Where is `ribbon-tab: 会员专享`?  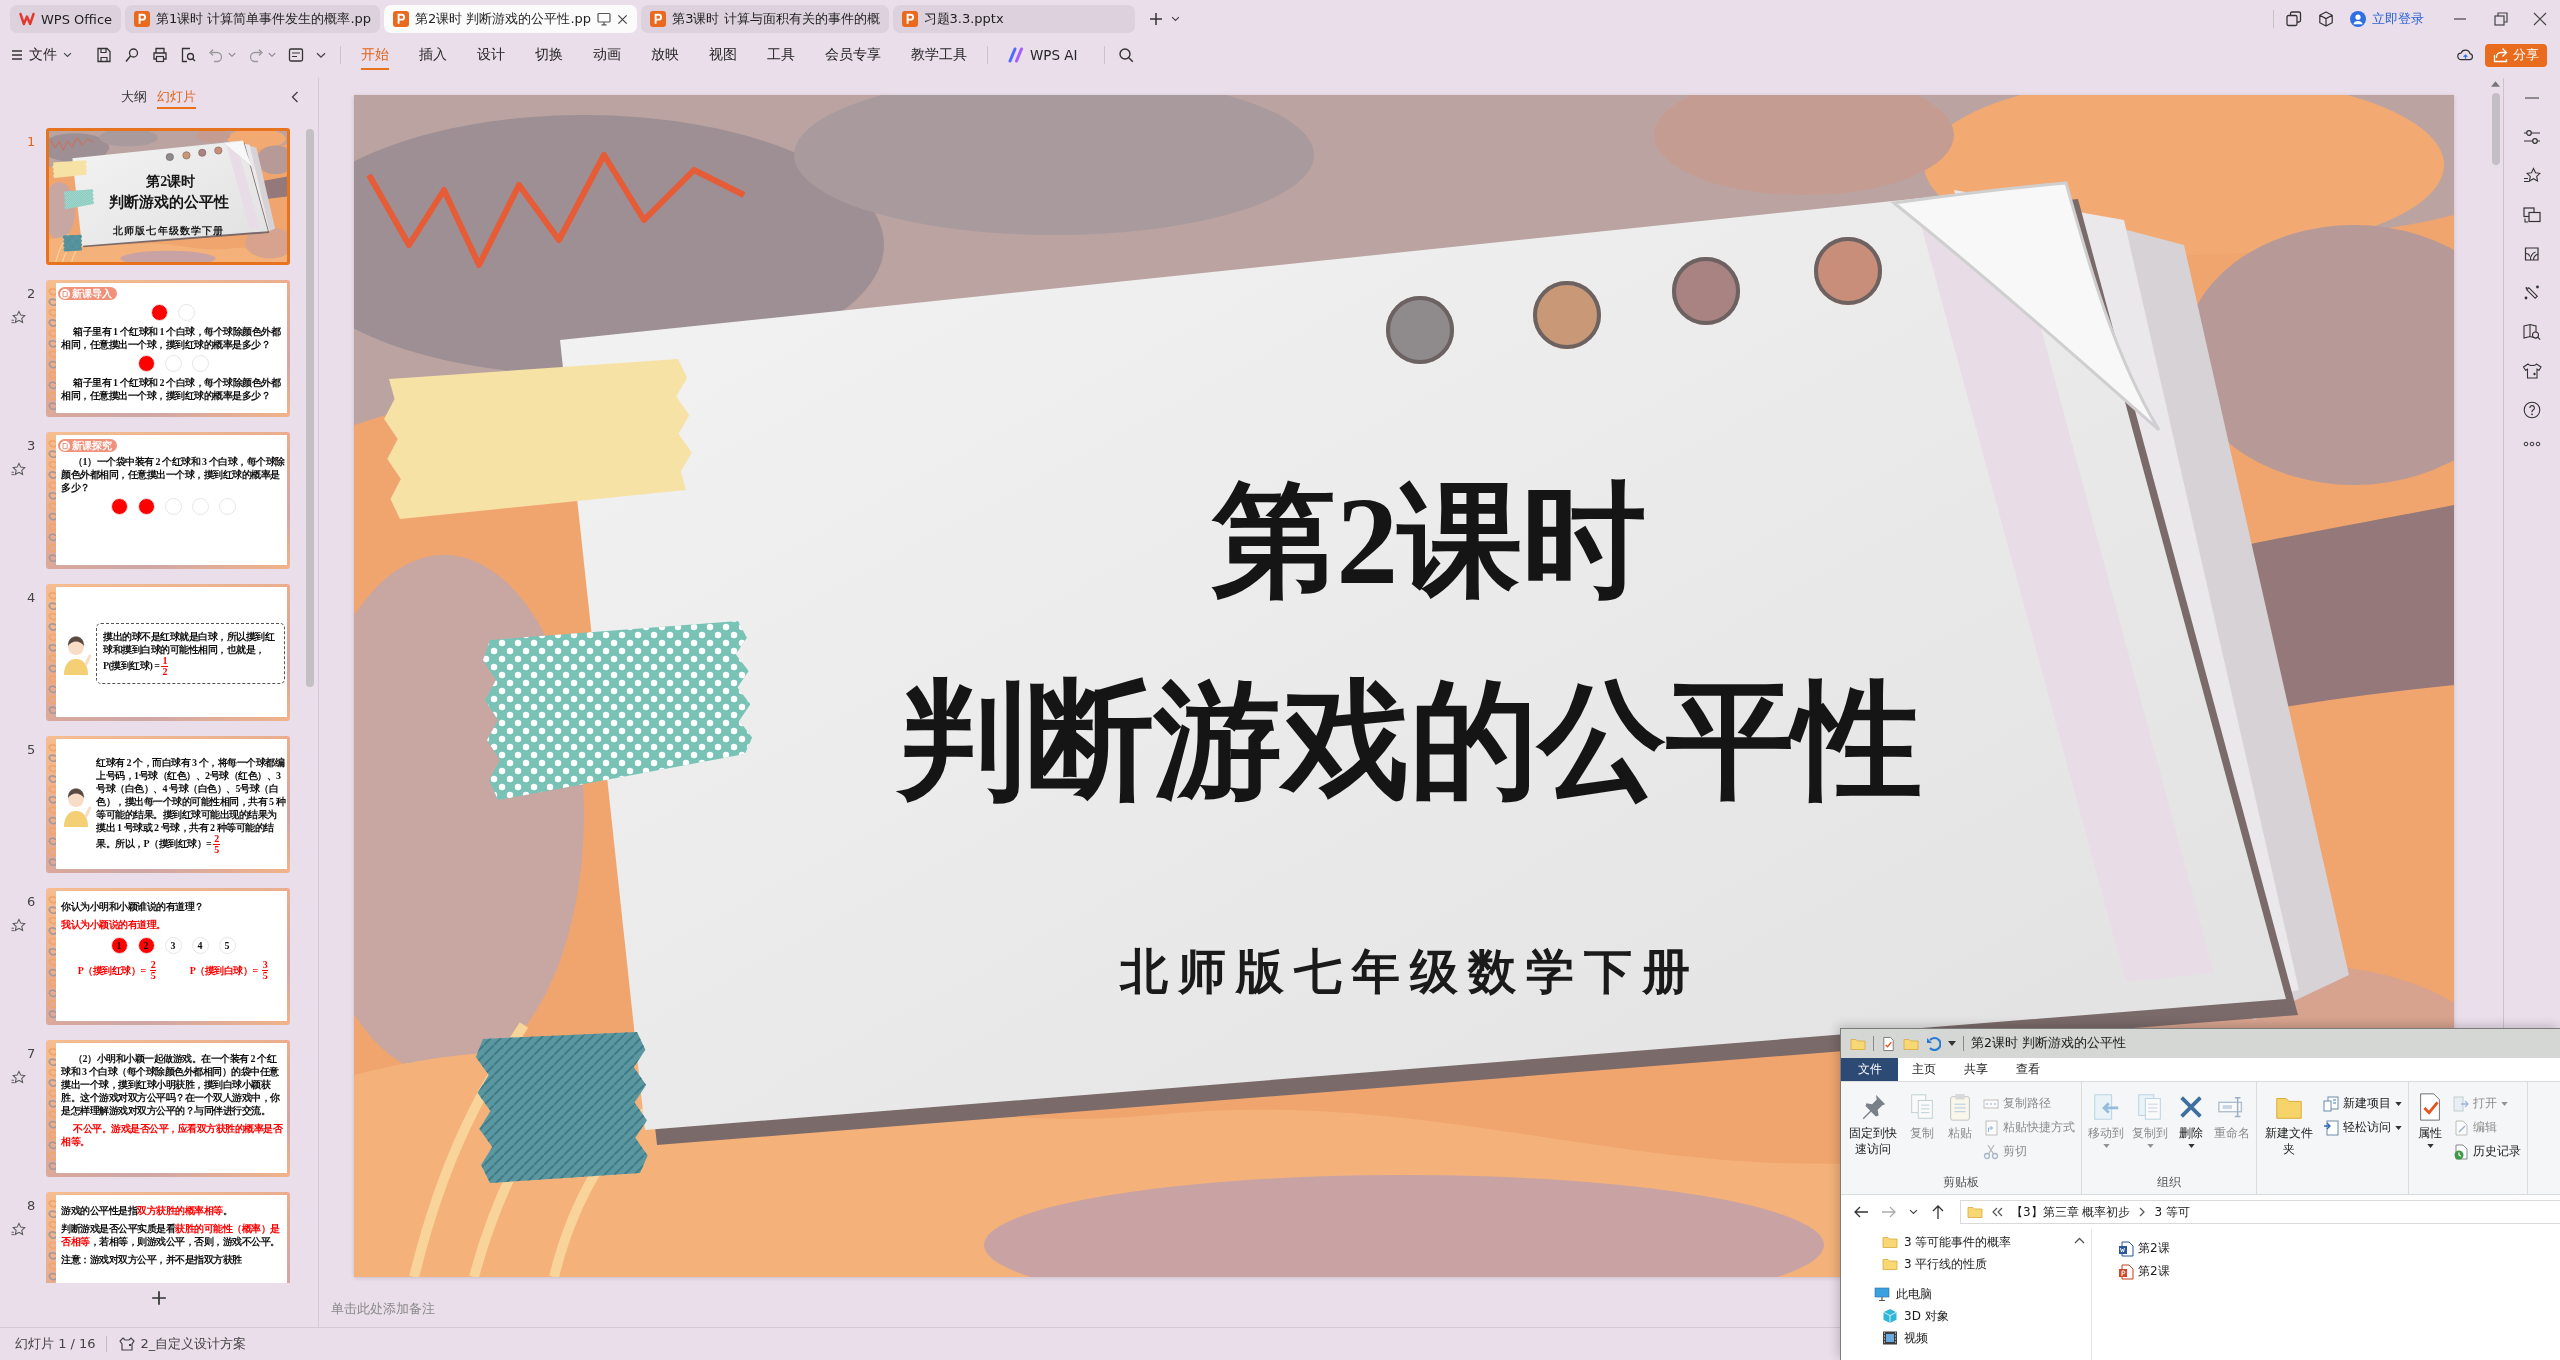 ribbon-tab: 会员专享 is located at coordinates (853, 55).